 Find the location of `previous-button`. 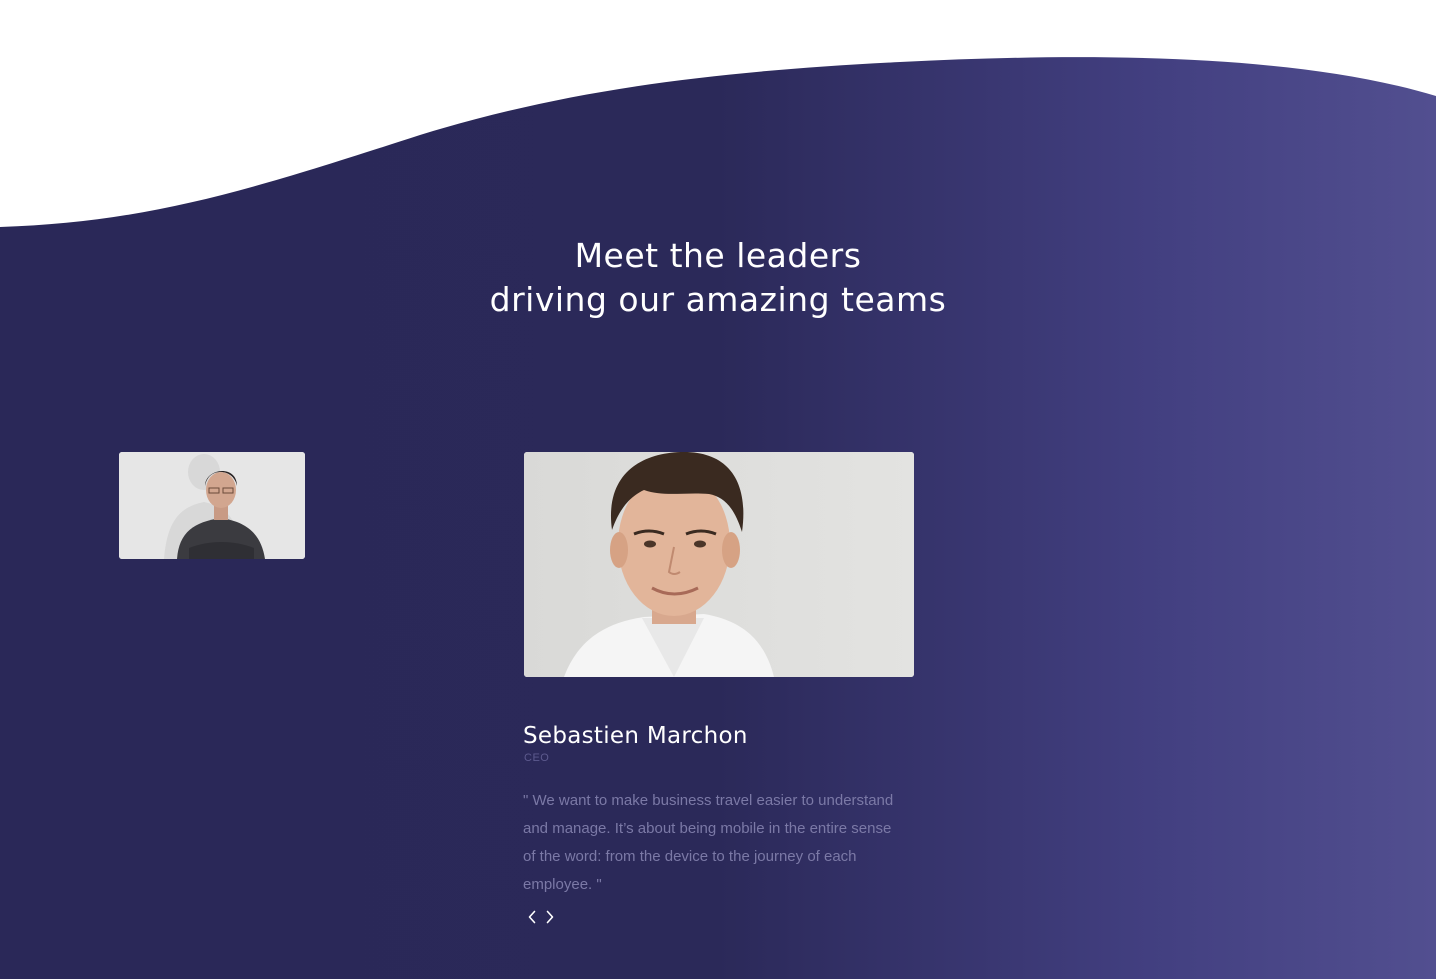

previous-button is located at coordinates (532, 917).